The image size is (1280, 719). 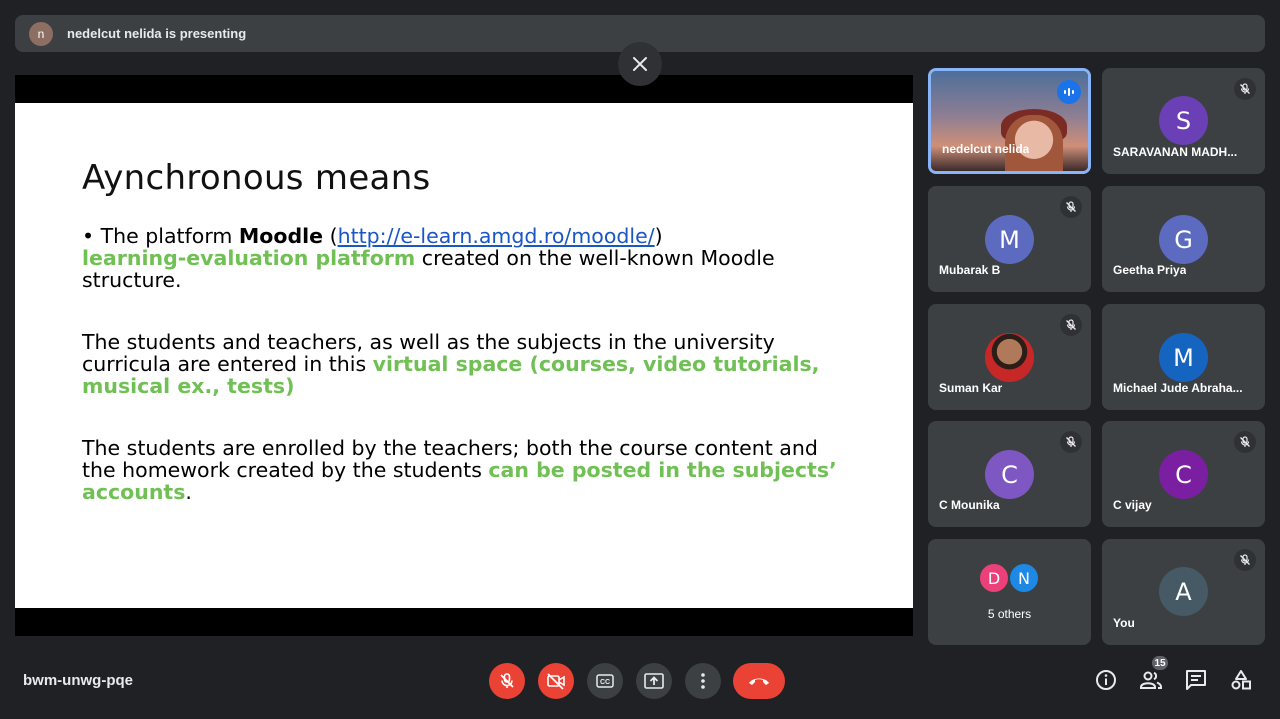 I want to click on activities-icon, so click(x=1241, y=680).